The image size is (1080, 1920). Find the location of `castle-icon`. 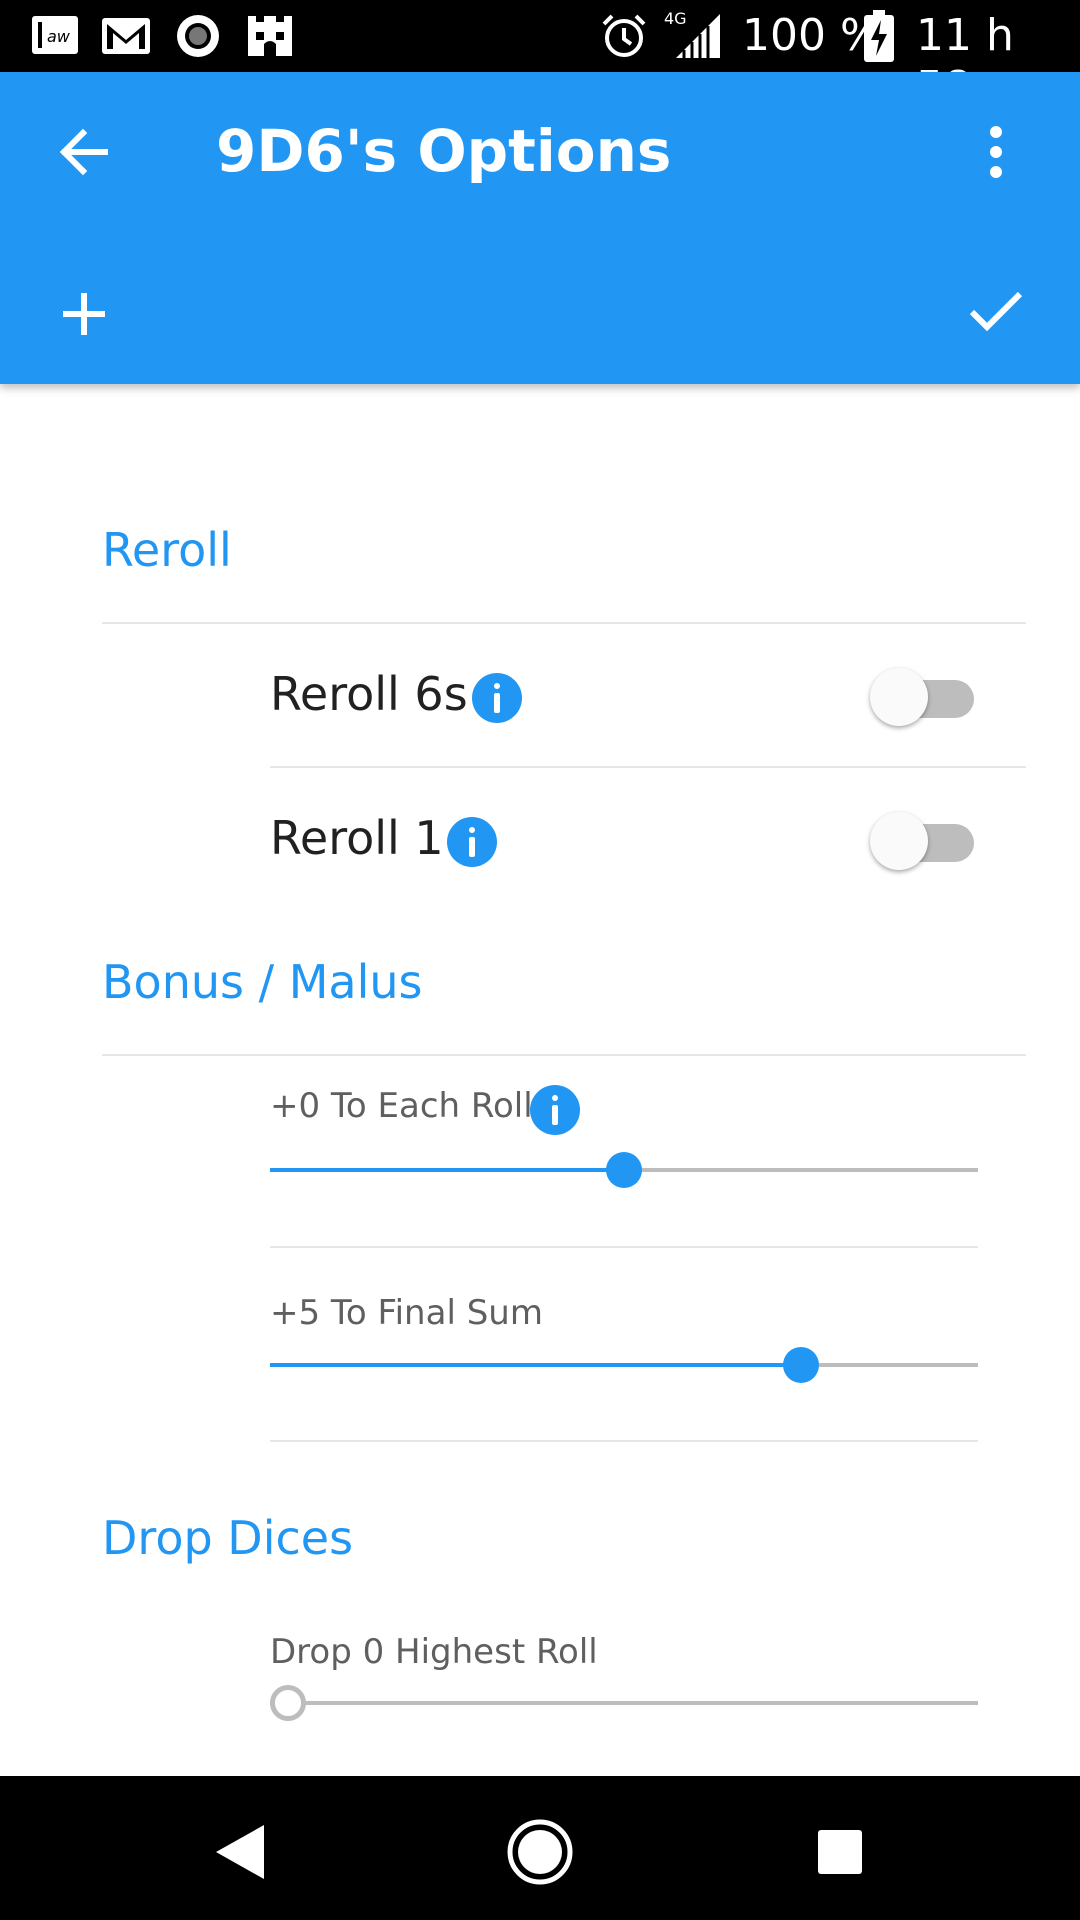

castle-icon is located at coordinates (270, 38).